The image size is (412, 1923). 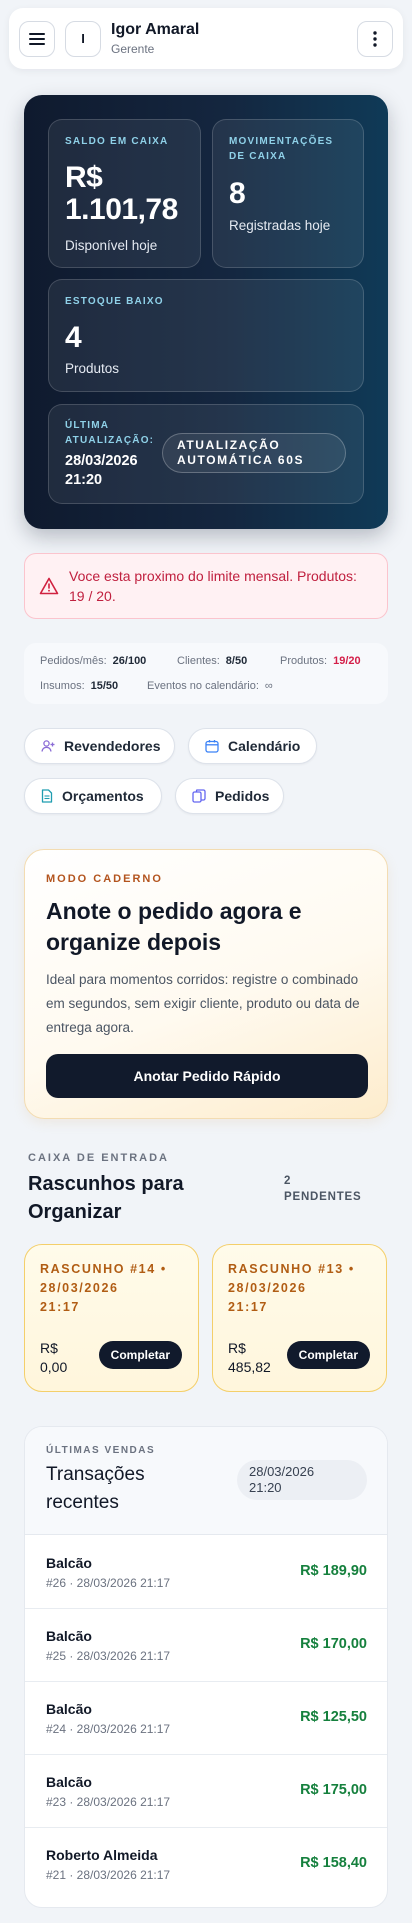 What do you see at coordinates (207, 1076) in the screenshot?
I see `quick-order-button: Anotar Pedido Rápido` at bounding box center [207, 1076].